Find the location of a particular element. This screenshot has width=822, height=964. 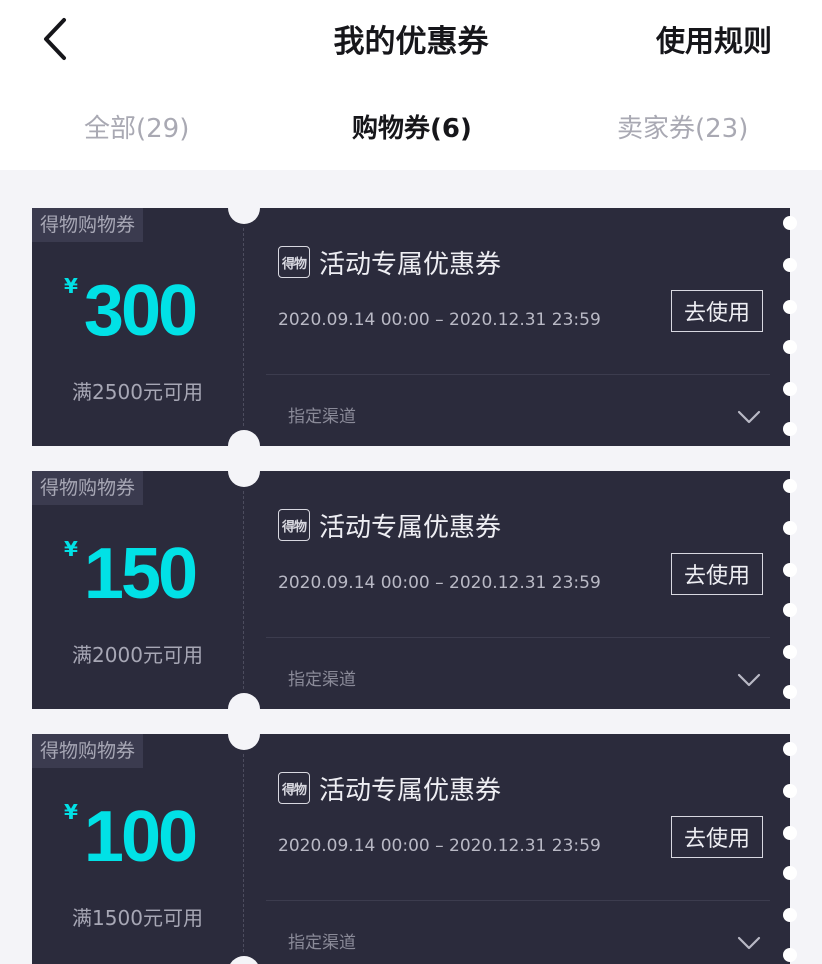

coupon-amount: 300 is located at coordinates (140, 311).